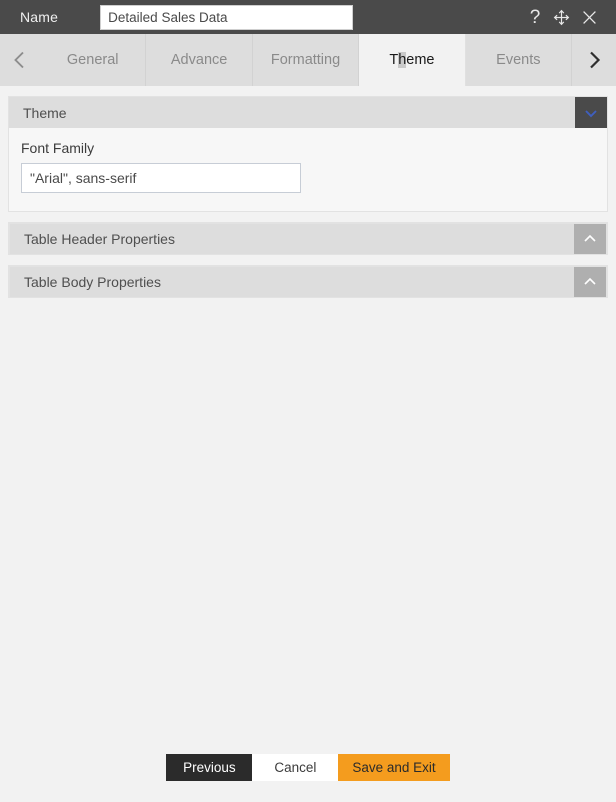  I want to click on tab-formatting-label: Formatting, so click(305, 60).